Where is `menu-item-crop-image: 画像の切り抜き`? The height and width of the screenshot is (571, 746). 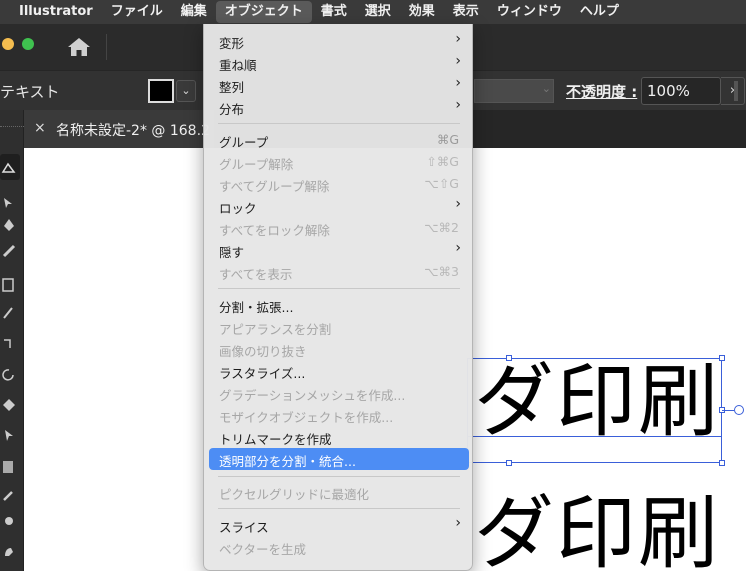 menu-item-crop-image: 画像の切り抜き is located at coordinates (339, 349).